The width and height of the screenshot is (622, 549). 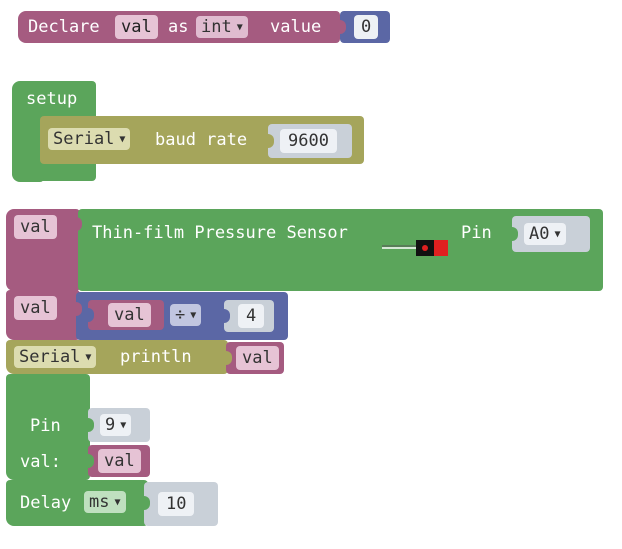 I want to click on delay-number-field: 10, so click(x=176, y=504).